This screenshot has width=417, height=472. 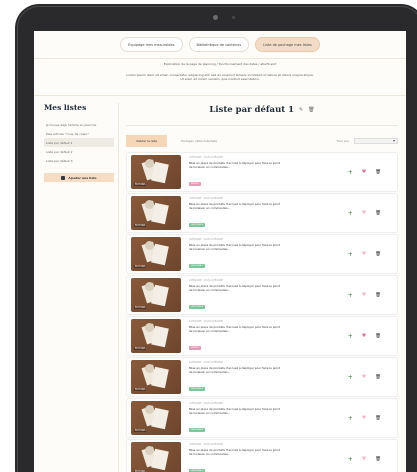 What do you see at coordinates (376, 141) in the screenshot?
I see `sort-select` at bounding box center [376, 141].